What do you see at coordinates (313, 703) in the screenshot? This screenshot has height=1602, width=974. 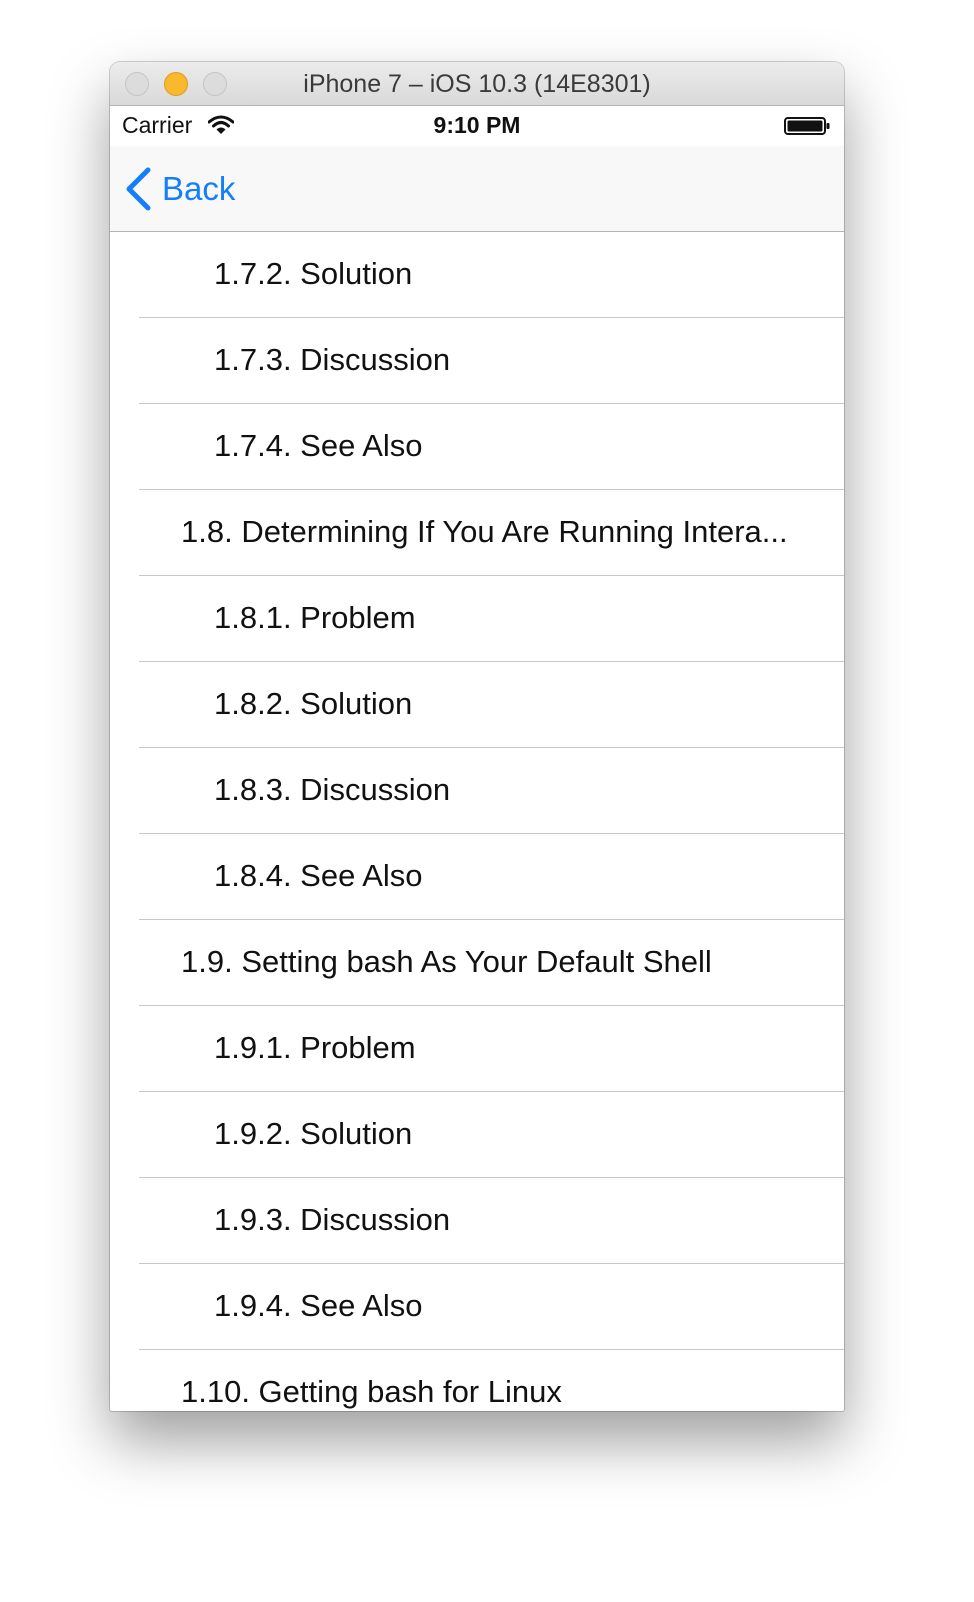 I see `toc-item-label: 1.8.2. Solution` at bounding box center [313, 703].